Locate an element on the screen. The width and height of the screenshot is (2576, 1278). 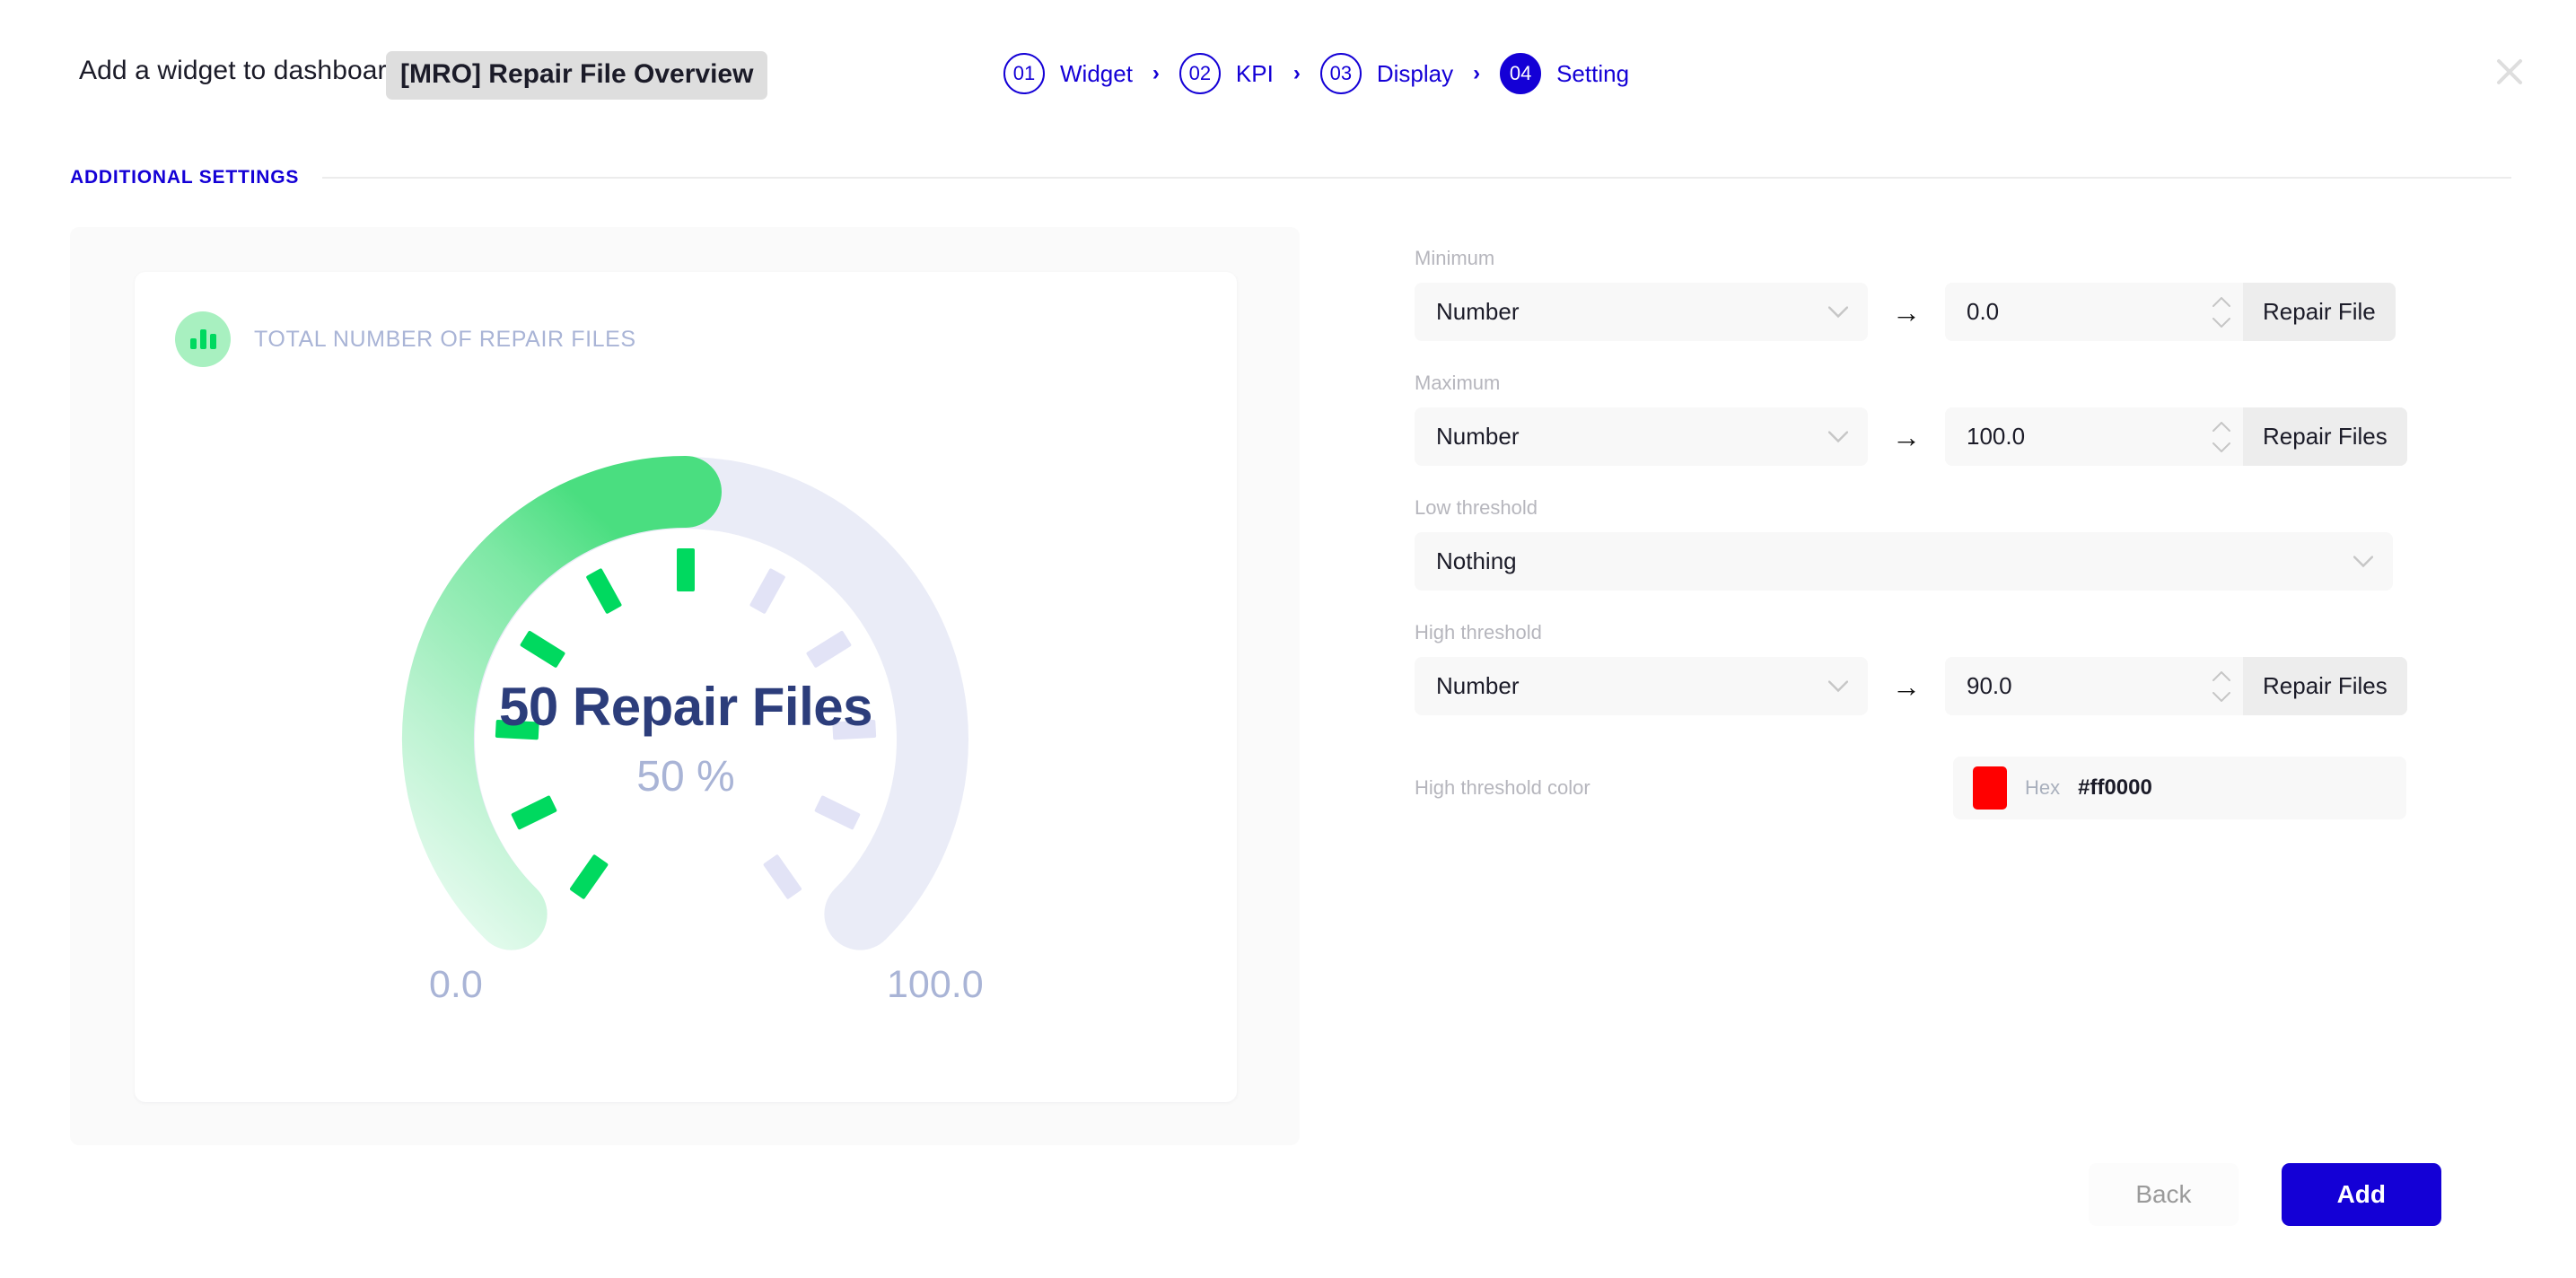
footer-actions: Back Add is located at coordinates (2265, 1195).